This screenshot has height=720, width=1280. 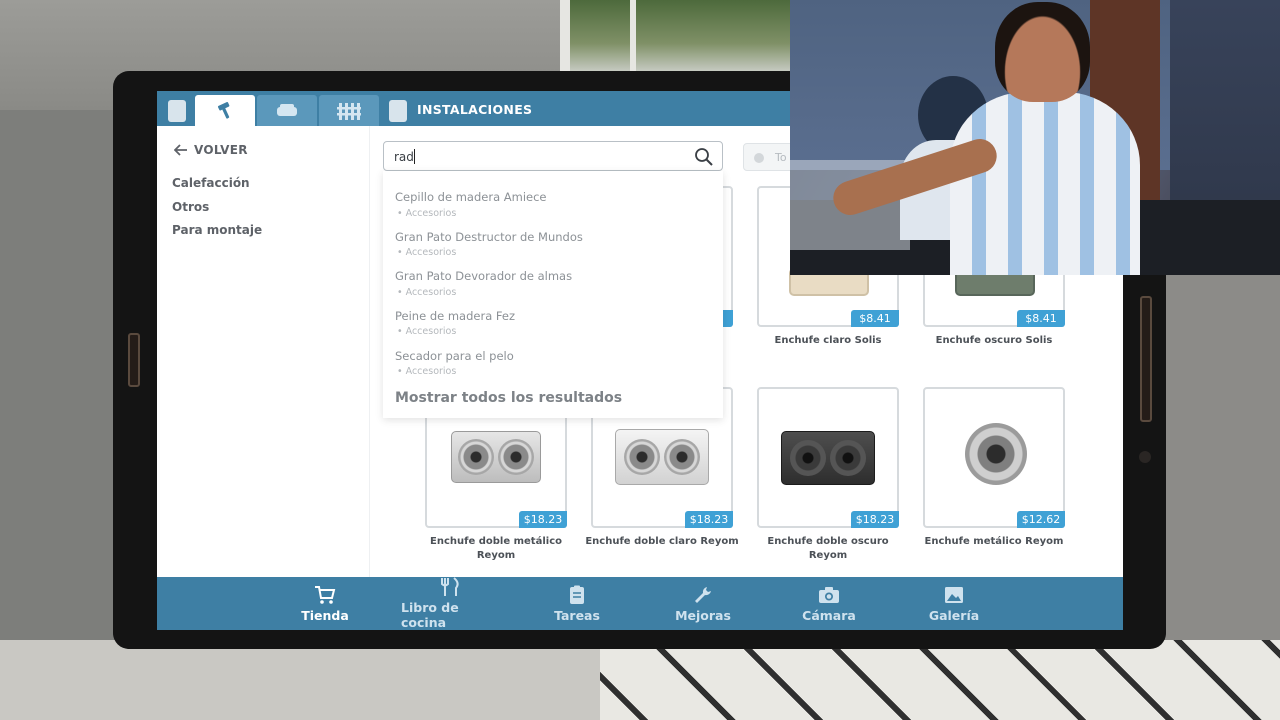 I want to click on nav-camara: Cámara, so click(x=829, y=603).